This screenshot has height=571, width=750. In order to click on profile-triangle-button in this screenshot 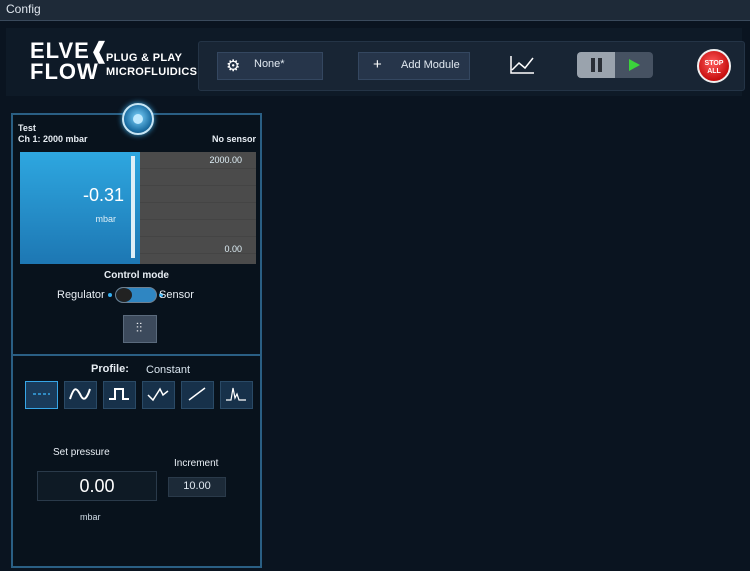, I will do `click(158, 395)`.